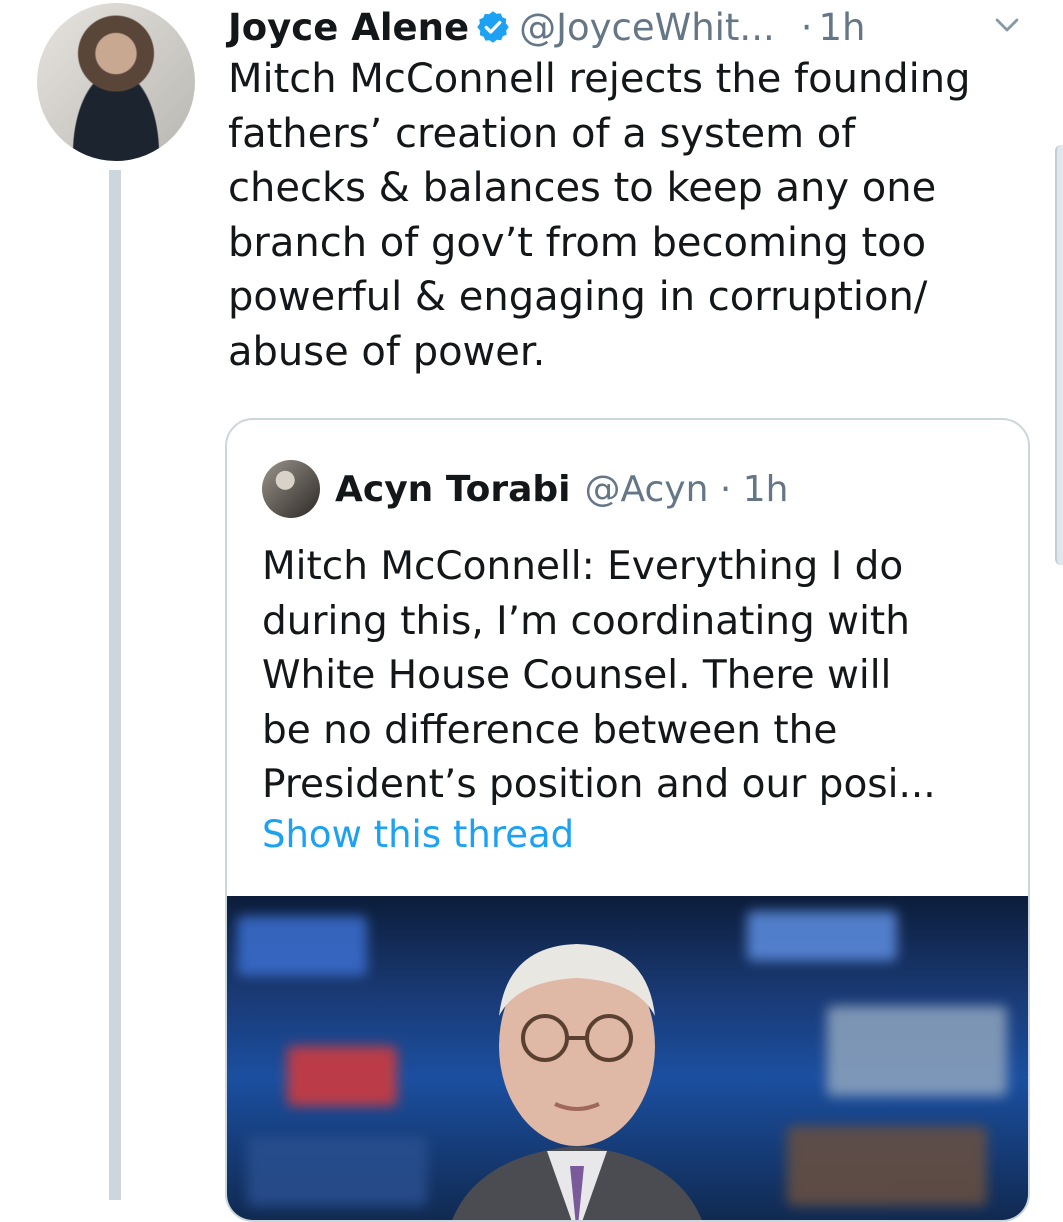  What do you see at coordinates (453, 489) in the screenshot?
I see `quoted-author-name: Acyn Torabi` at bounding box center [453, 489].